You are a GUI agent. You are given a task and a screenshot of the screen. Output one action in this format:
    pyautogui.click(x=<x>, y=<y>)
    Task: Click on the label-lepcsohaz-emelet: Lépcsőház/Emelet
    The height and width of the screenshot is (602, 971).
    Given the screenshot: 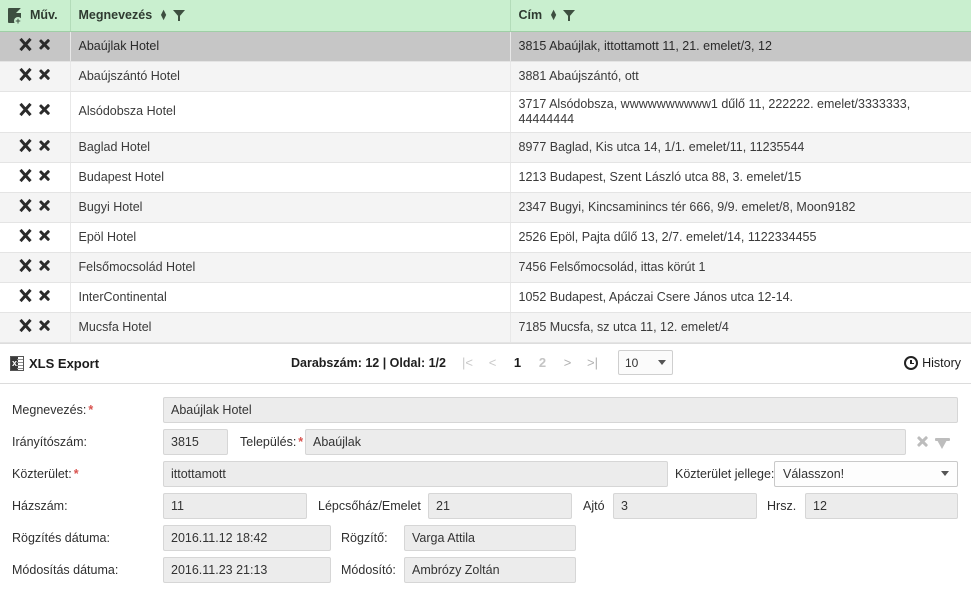 What is the action you would take?
    pyautogui.click(x=369, y=505)
    